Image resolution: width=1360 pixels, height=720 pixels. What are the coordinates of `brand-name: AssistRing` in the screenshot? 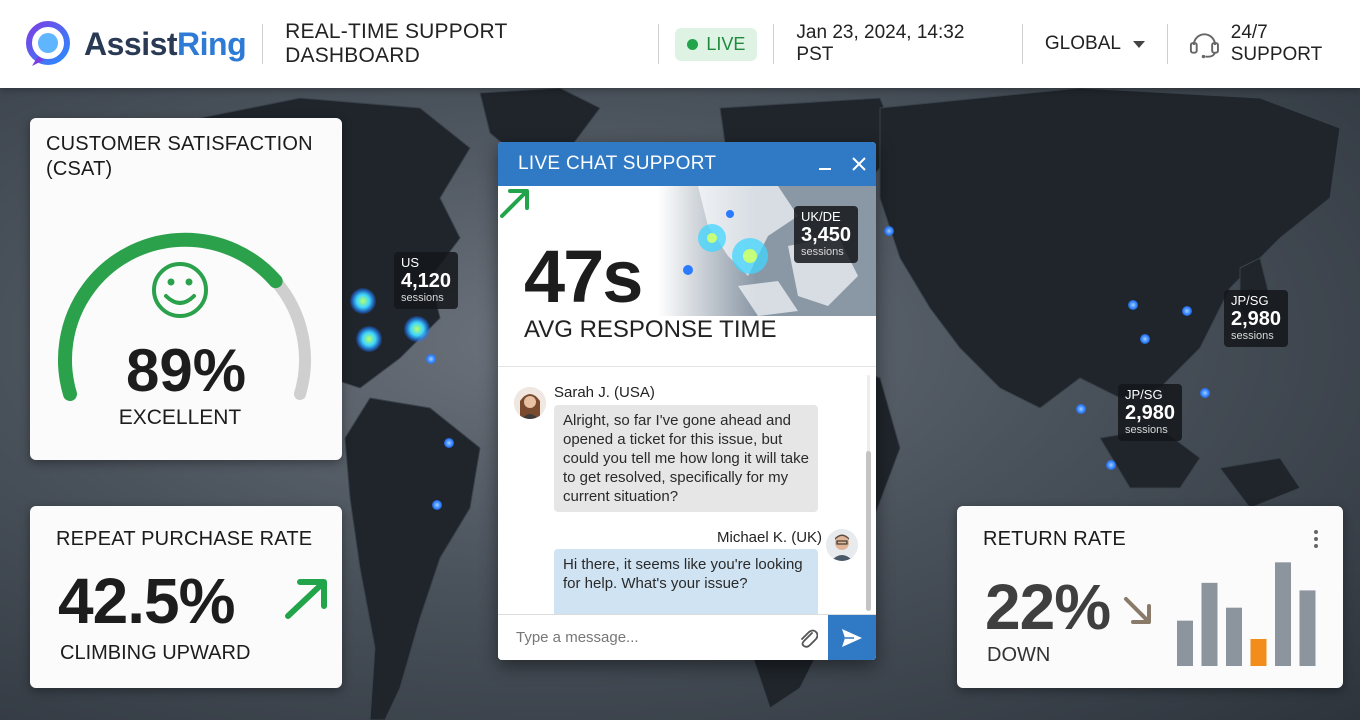 It's located at (165, 44).